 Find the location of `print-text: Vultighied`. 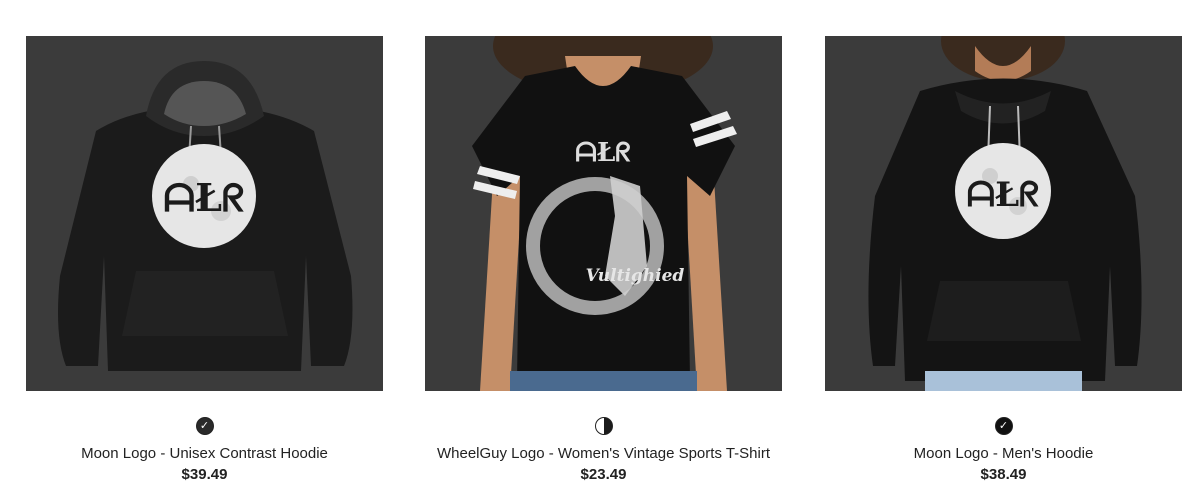

print-text: Vultighied is located at coordinates (635, 276).